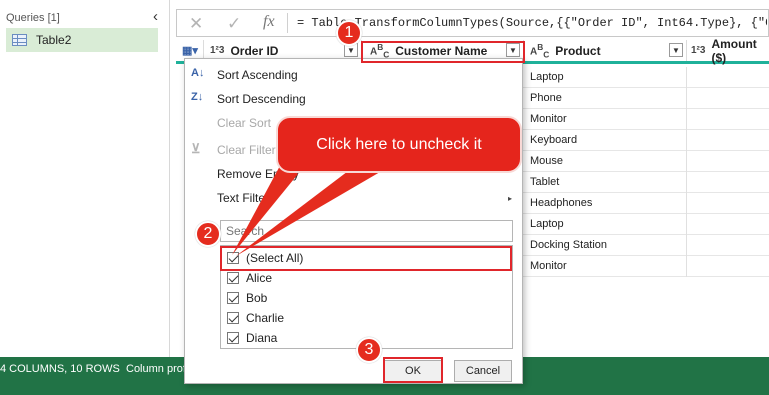 This screenshot has height=395, width=769. I want to click on column-label: Amount ($), so click(734, 50).